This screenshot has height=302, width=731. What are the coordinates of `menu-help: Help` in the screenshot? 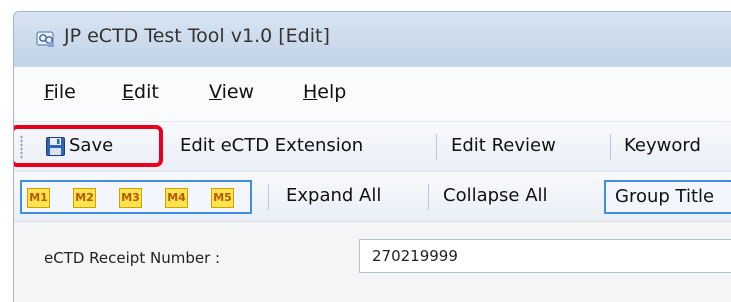 It's located at (324, 92).